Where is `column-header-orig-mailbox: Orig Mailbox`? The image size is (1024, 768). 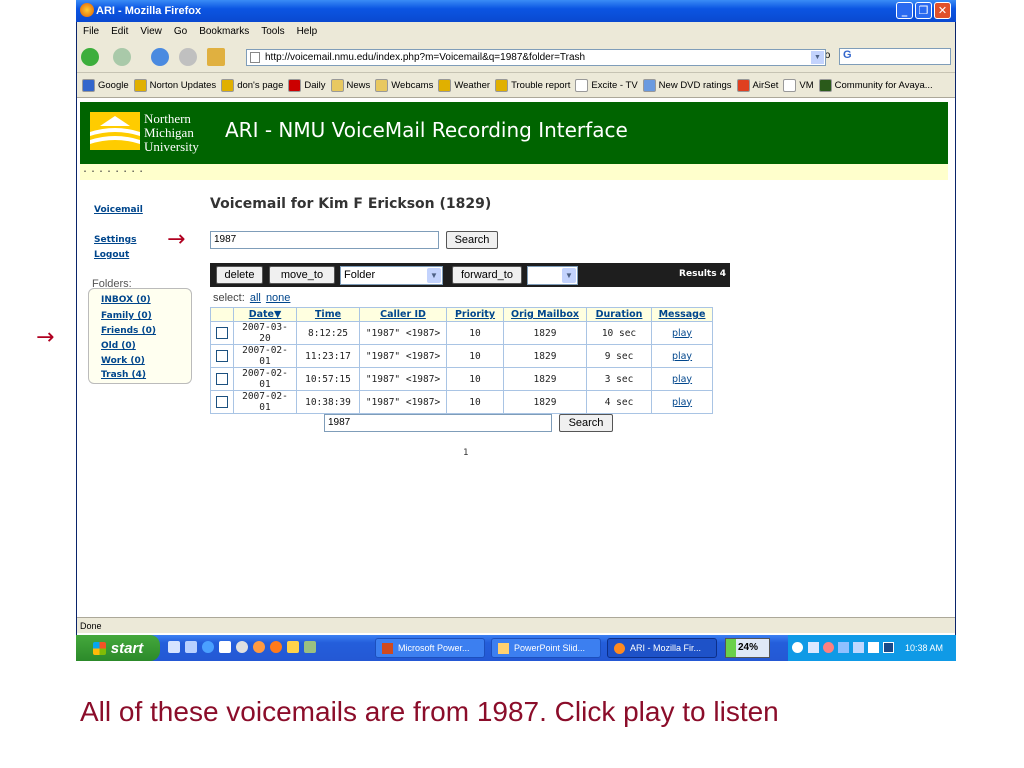 column-header-orig-mailbox: Orig Mailbox is located at coordinates (545, 314).